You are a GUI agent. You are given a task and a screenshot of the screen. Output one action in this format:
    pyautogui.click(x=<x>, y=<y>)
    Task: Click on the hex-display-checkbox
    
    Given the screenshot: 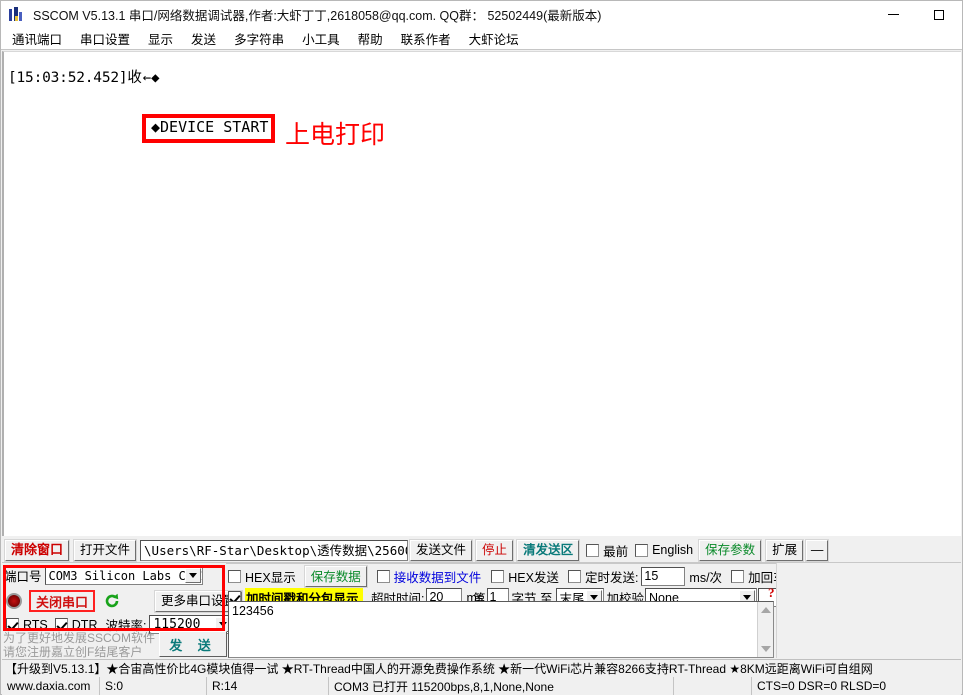 What is the action you would take?
    pyautogui.click(x=234, y=576)
    